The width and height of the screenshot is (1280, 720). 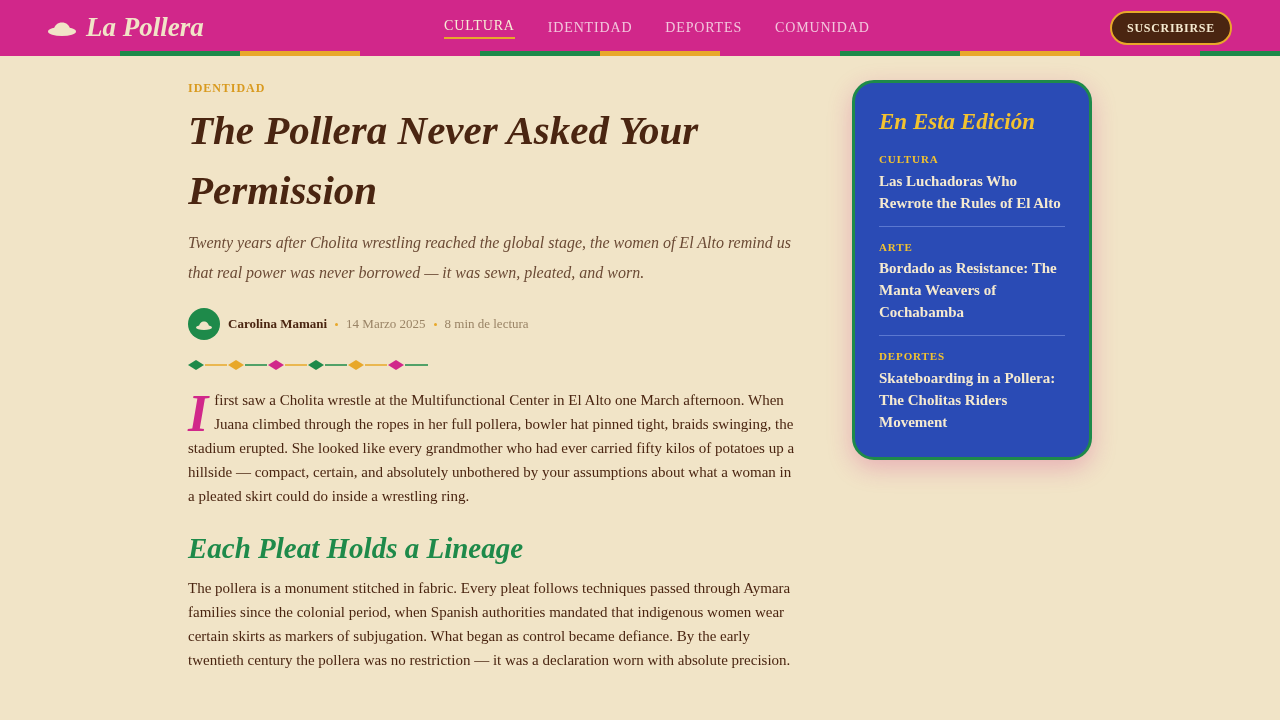 I want to click on subscribe-button: SUSCRIBIRSE, so click(x=1171, y=27).